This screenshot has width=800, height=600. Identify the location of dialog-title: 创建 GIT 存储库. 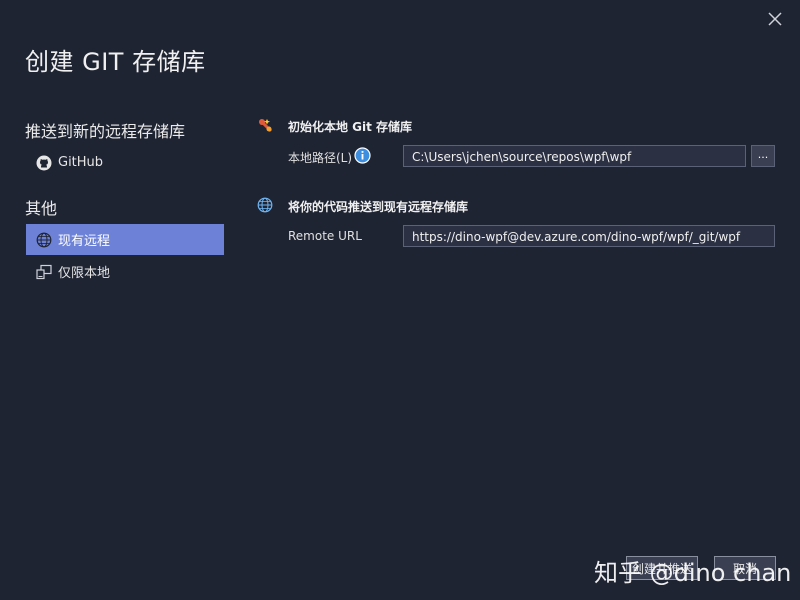
(115, 62).